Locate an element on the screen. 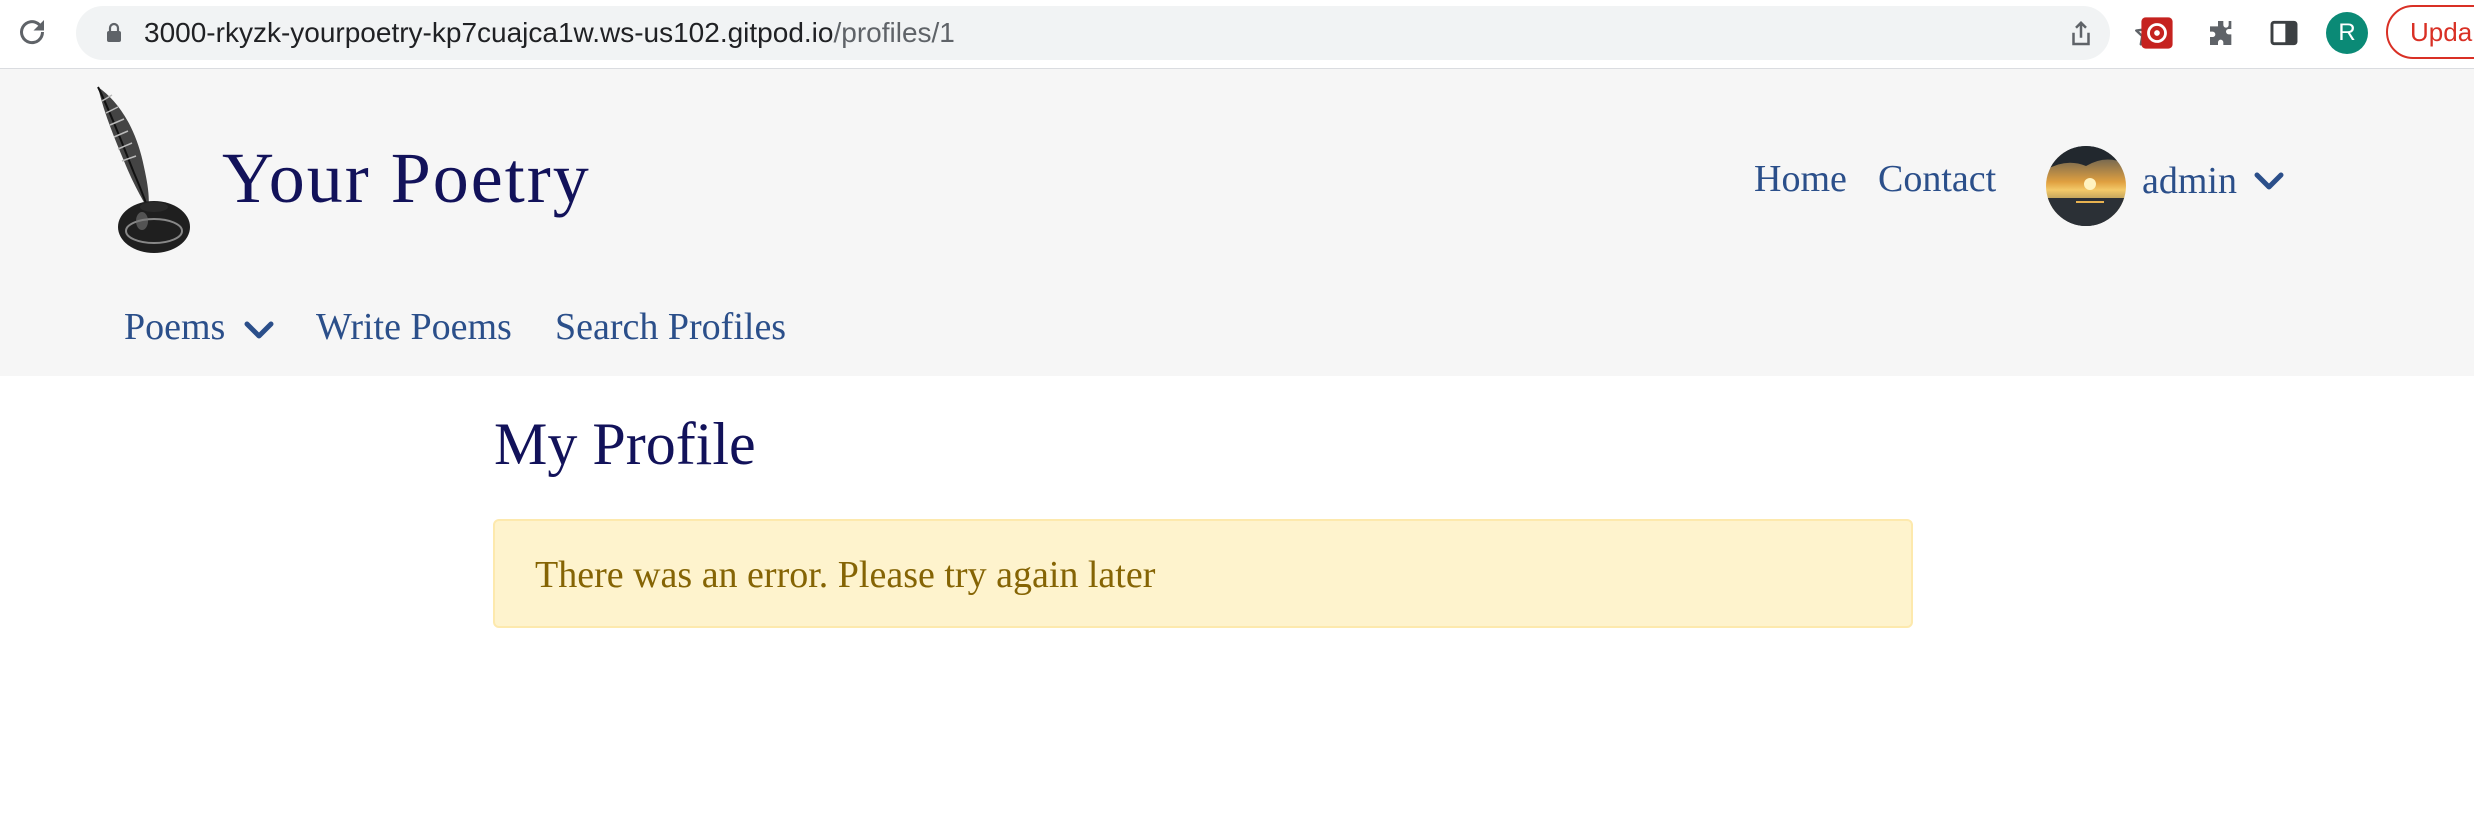 This screenshot has width=2474, height=820. user-avatar is located at coordinates (2086, 186).